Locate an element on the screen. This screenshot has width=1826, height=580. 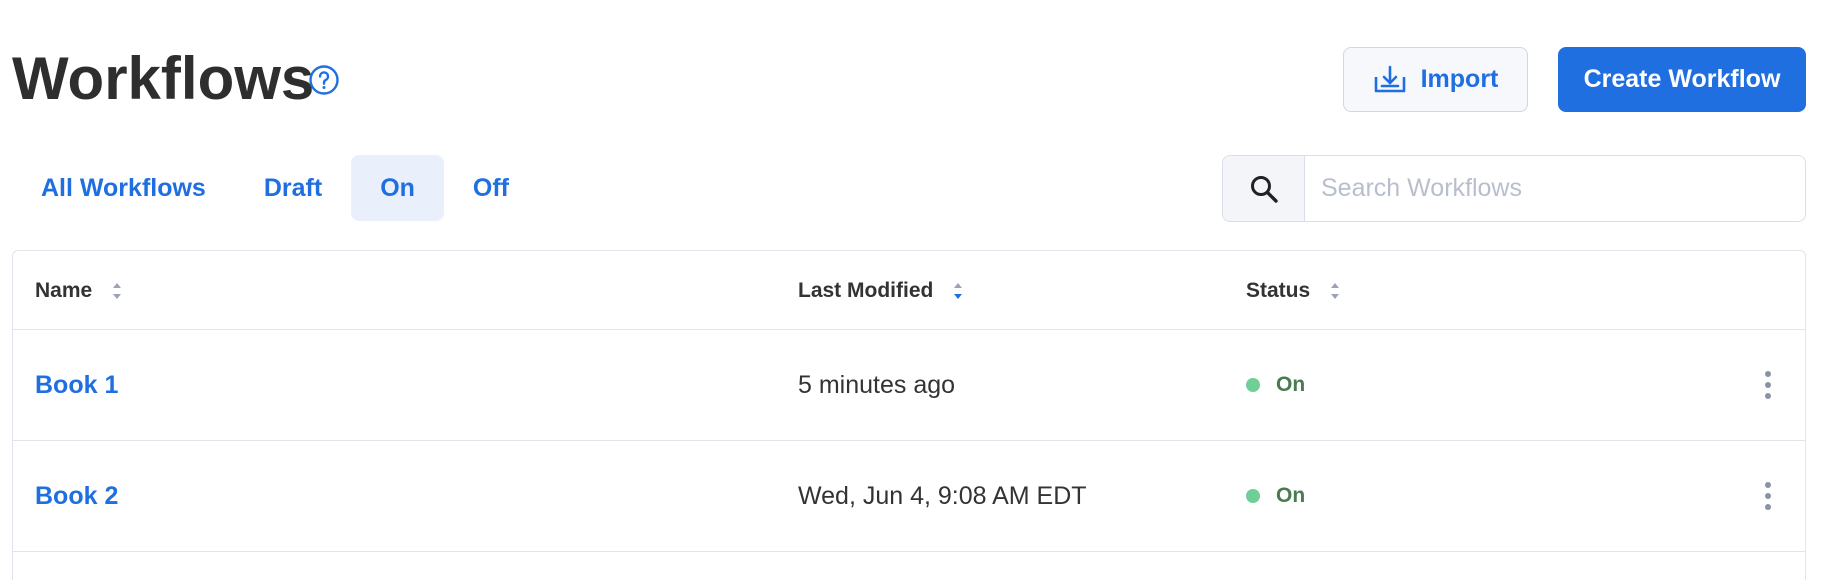
last-modified-value: 5 minutes ago is located at coordinates (877, 384).